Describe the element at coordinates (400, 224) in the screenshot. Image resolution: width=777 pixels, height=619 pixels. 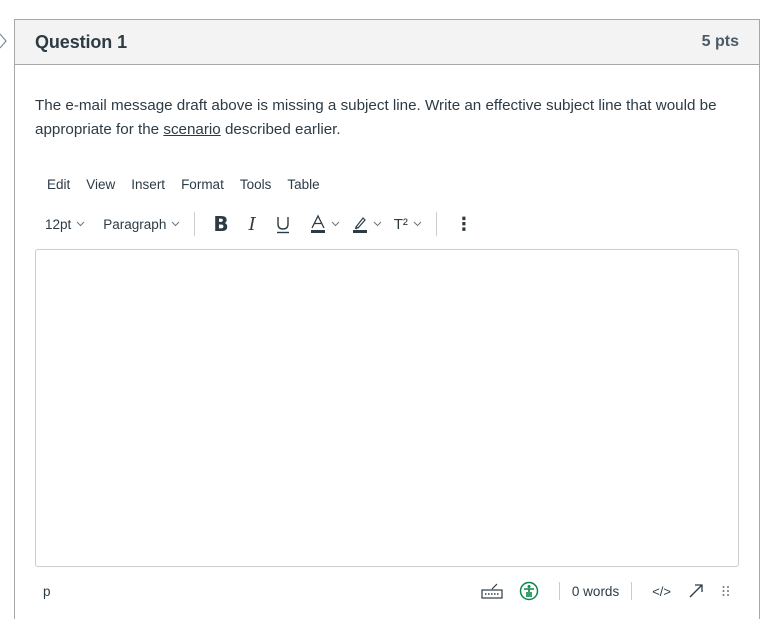
I see `superscript-icon: T²` at that location.